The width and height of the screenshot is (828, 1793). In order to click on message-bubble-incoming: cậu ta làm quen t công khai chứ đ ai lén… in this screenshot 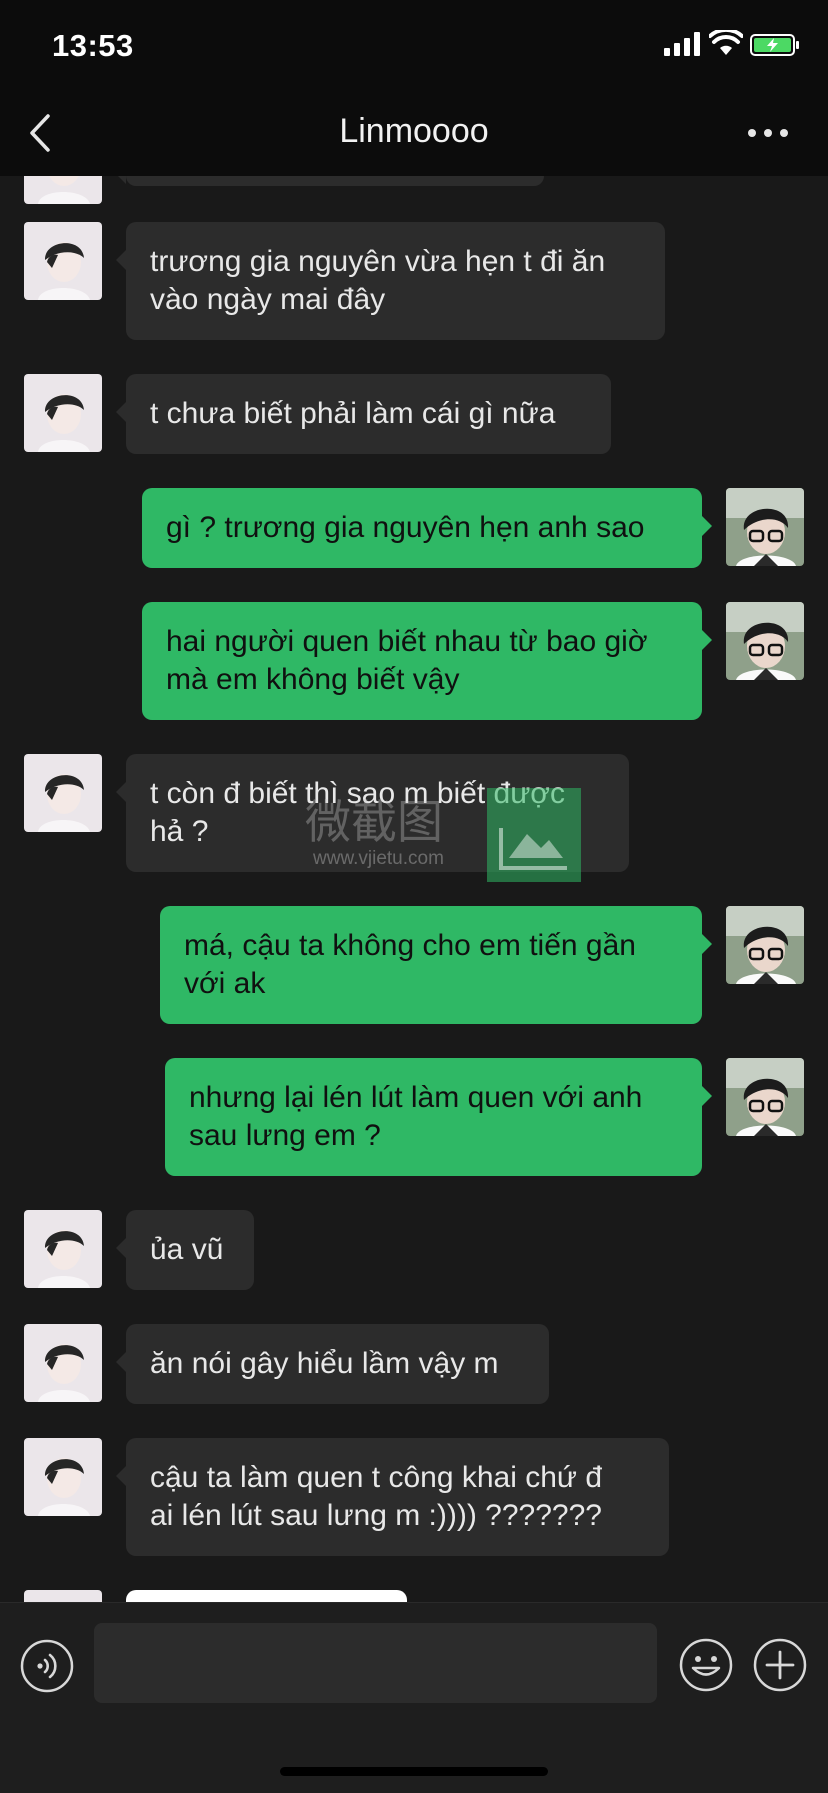, I will do `click(392, 1497)`.